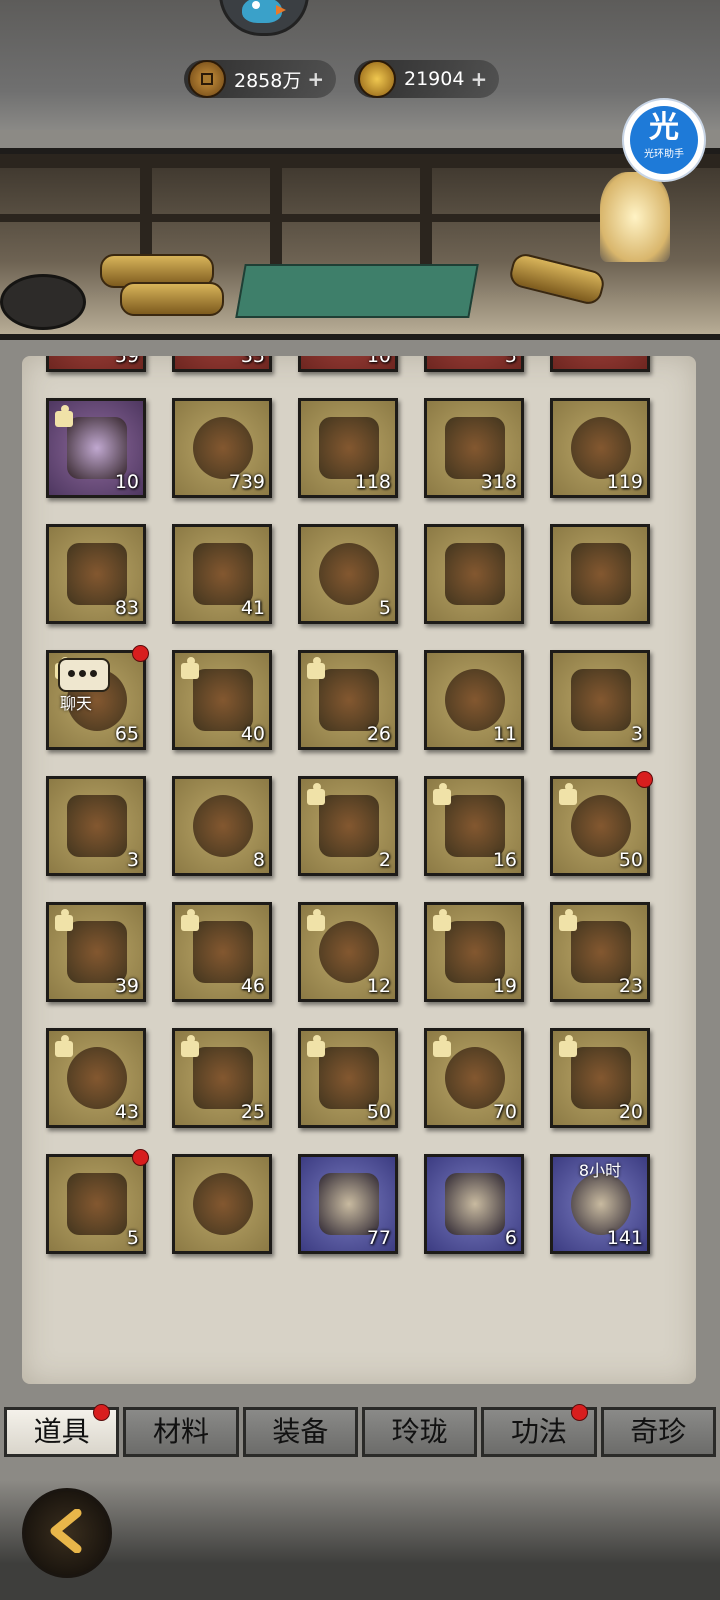 Image resolution: width=720 pixels, height=1600 pixels. Describe the element at coordinates (378, 1112) in the screenshot. I see `item-quantity: 50` at that location.